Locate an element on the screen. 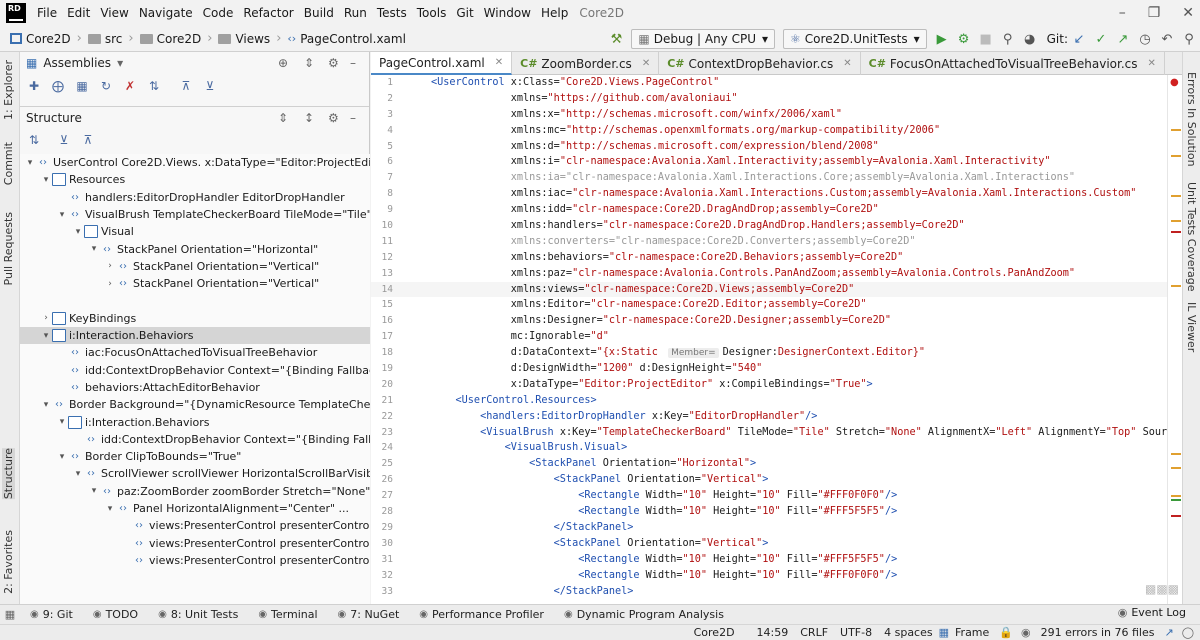 The height and width of the screenshot is (640, 1200). tree-row: ▾ ‹› StackPanel Orientation="Horizontal" is located at coordinates (195, 248).